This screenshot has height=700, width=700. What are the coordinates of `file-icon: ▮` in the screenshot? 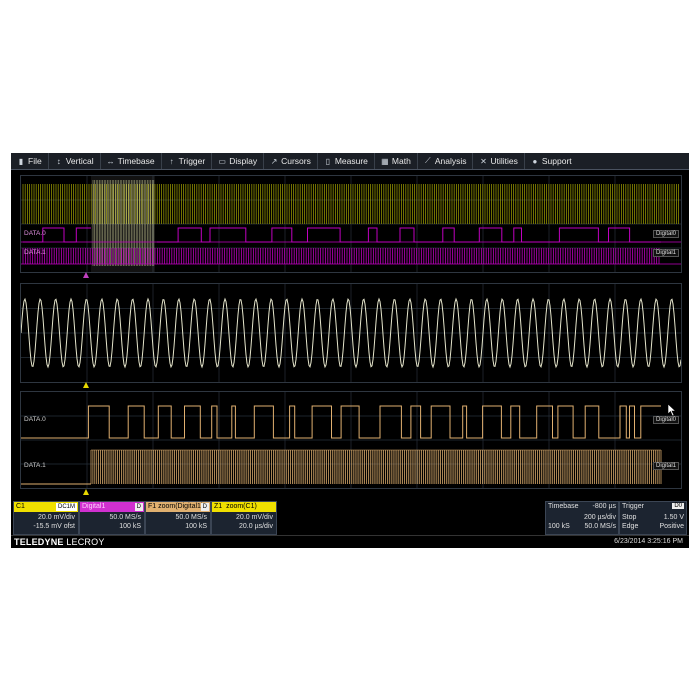 It's located at (21, 161).